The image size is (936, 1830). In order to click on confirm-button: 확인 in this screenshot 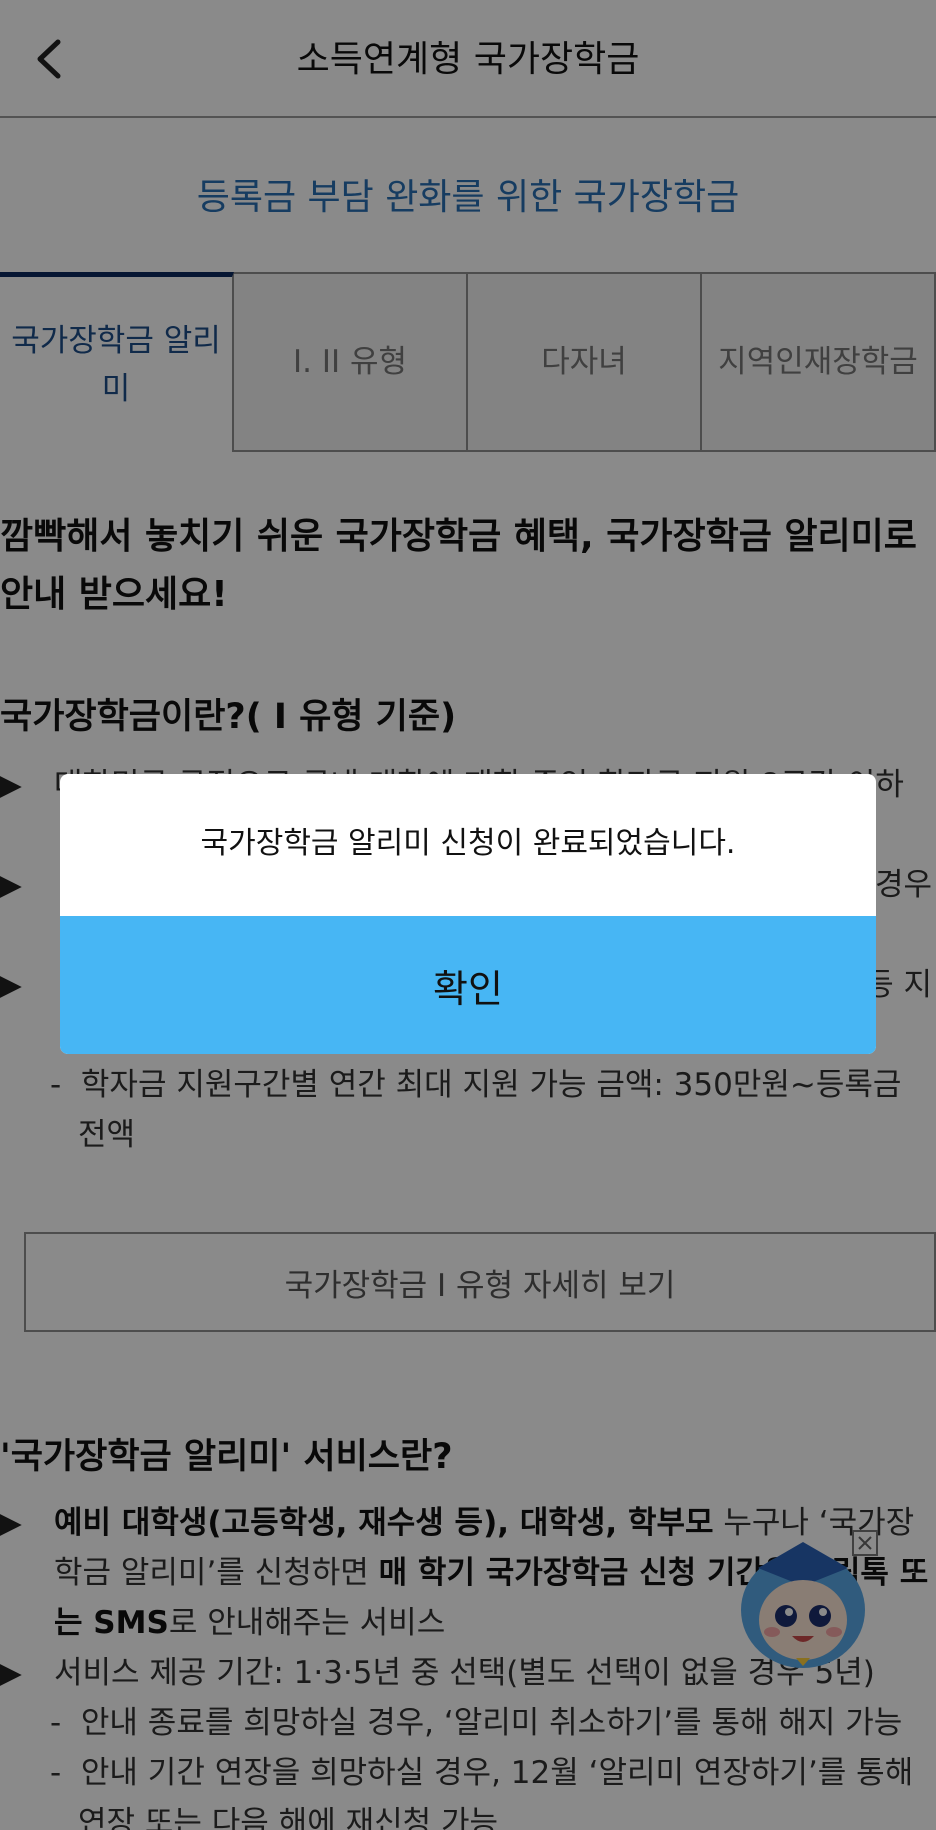, I will do `click(468, 985)`.